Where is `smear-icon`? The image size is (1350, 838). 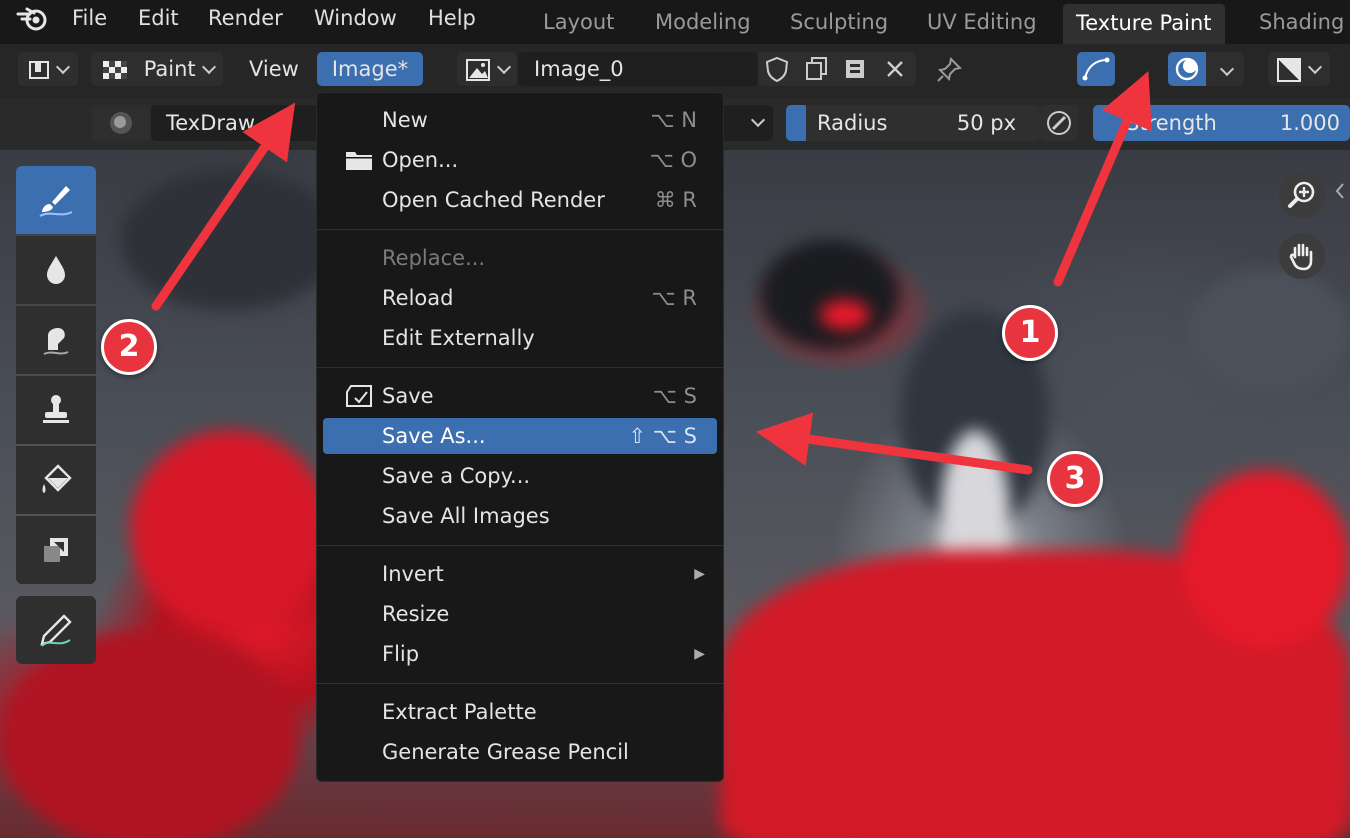 smear-icon is located at coordinates (56, 341).